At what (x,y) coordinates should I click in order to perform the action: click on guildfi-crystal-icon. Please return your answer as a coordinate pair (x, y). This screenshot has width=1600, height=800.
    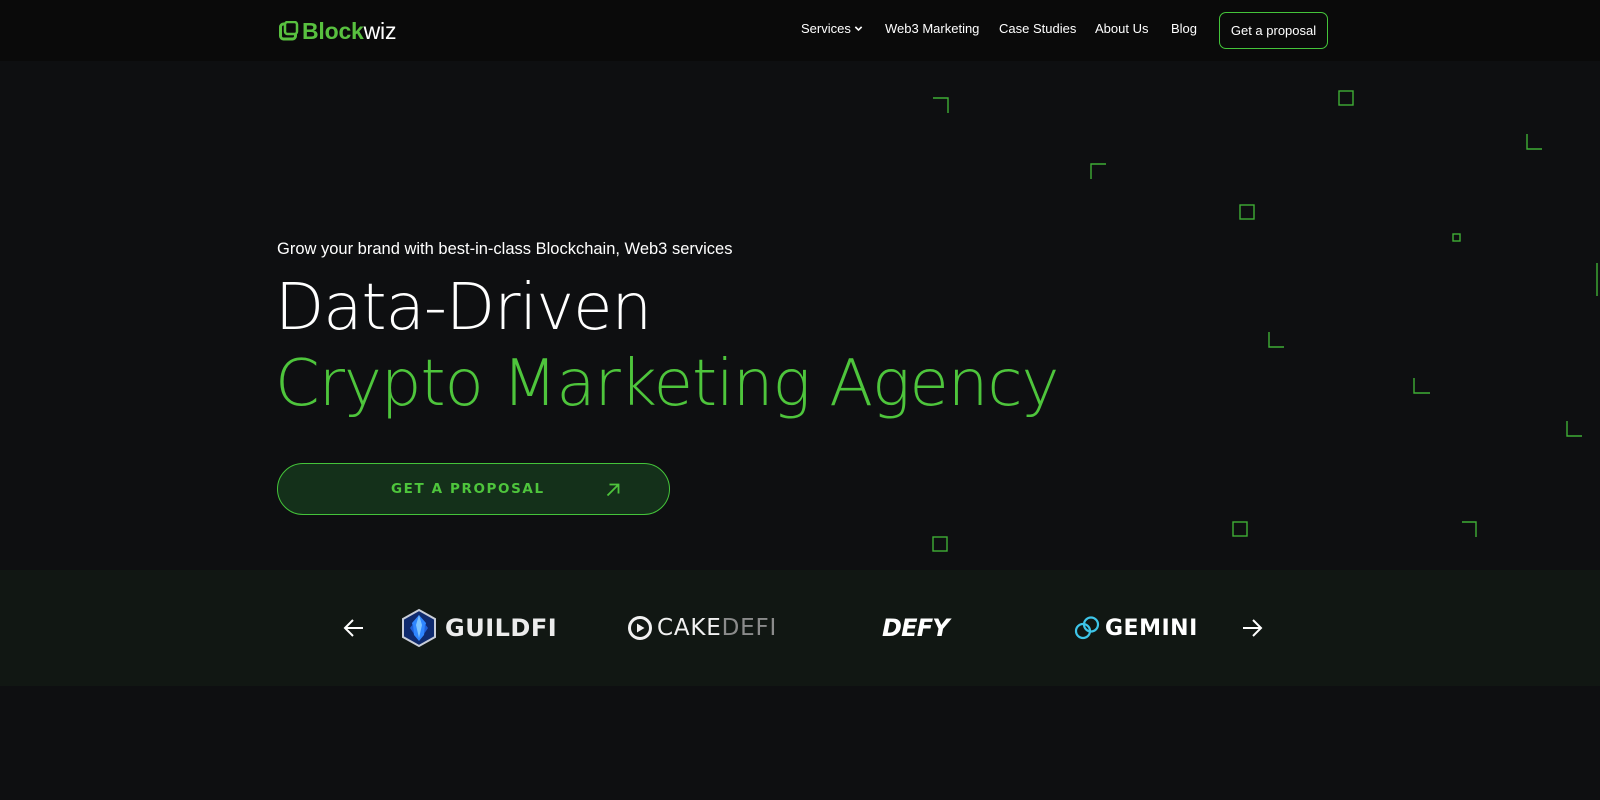
    Looking at the image, I should click on (419, 628).